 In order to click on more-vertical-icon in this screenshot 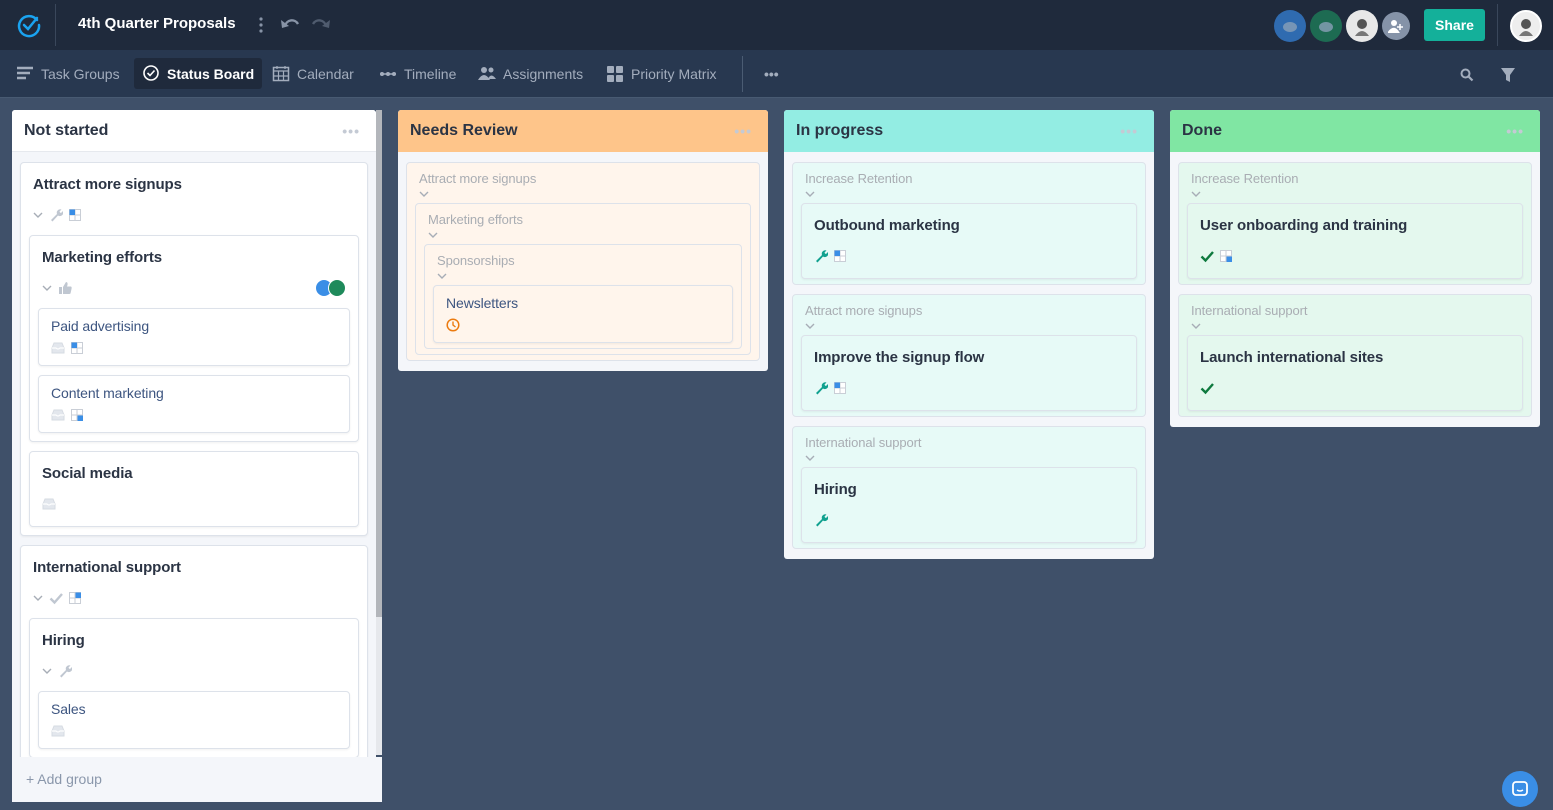, I will do `click(261, 25)`.